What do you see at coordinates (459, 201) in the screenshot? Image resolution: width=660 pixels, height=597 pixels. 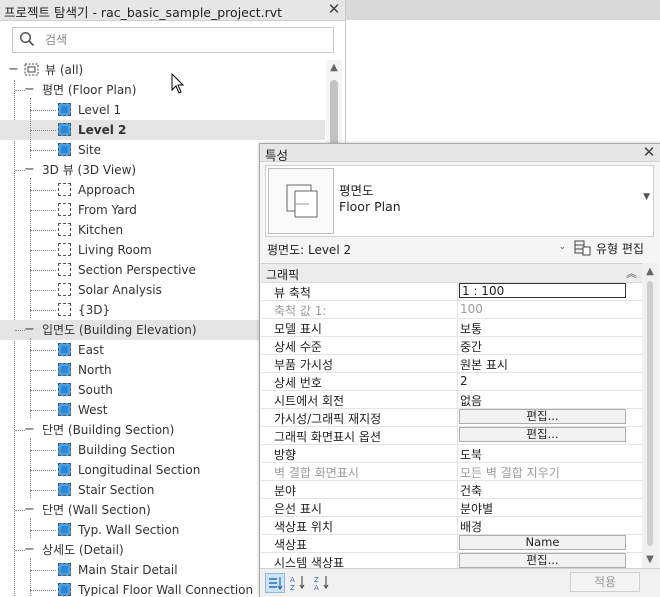 I see `type-selector: 평면도 Floor Plan ▼` at bounding box center [459, 201].